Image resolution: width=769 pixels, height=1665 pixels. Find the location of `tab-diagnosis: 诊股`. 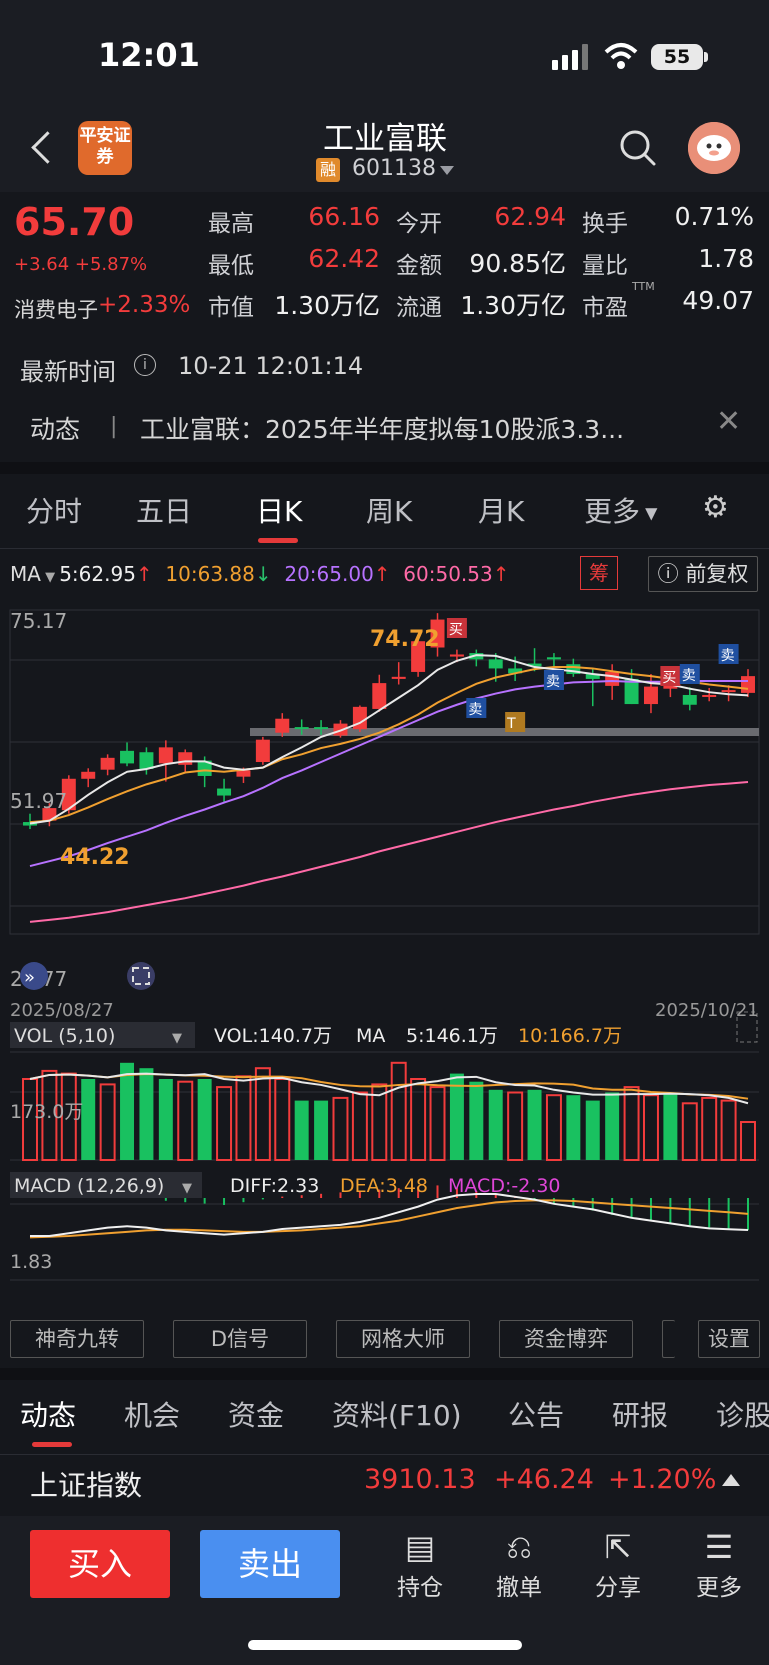

tab-diagnosis: 诊股 is located at coordinates (742, 1414).